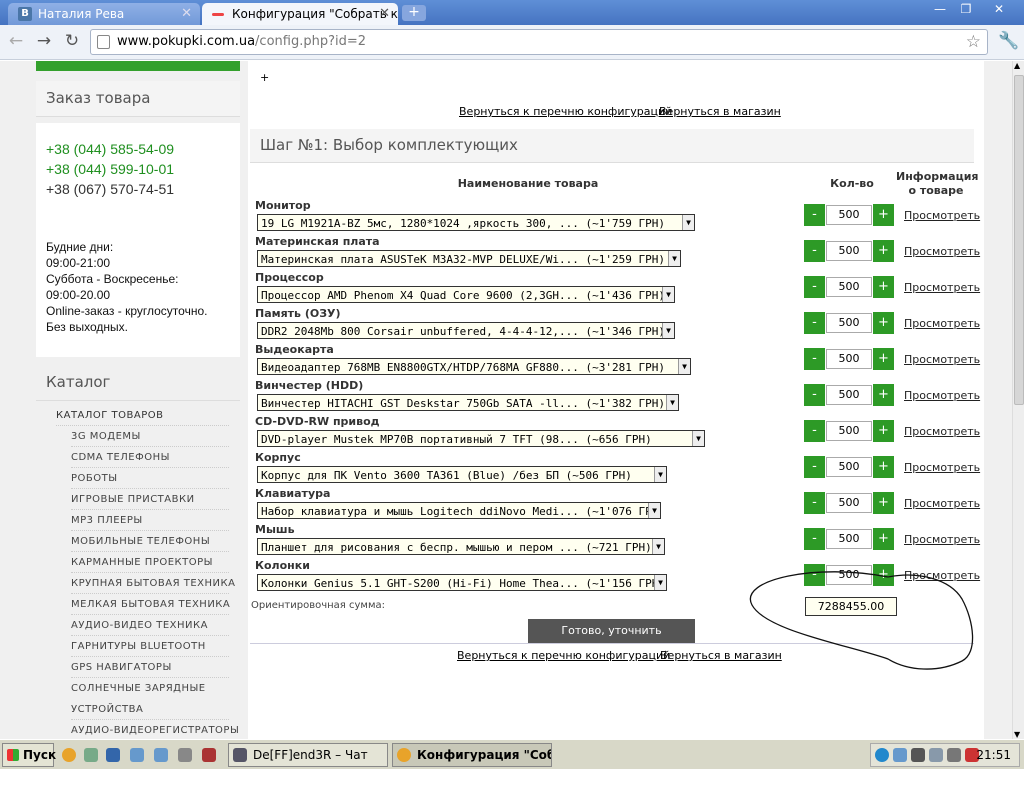 Image resolution: width=1024 pixels, height=799 pixels. I want to click on task-chat: De[FF]end3R – Чат, so click(308, 755).